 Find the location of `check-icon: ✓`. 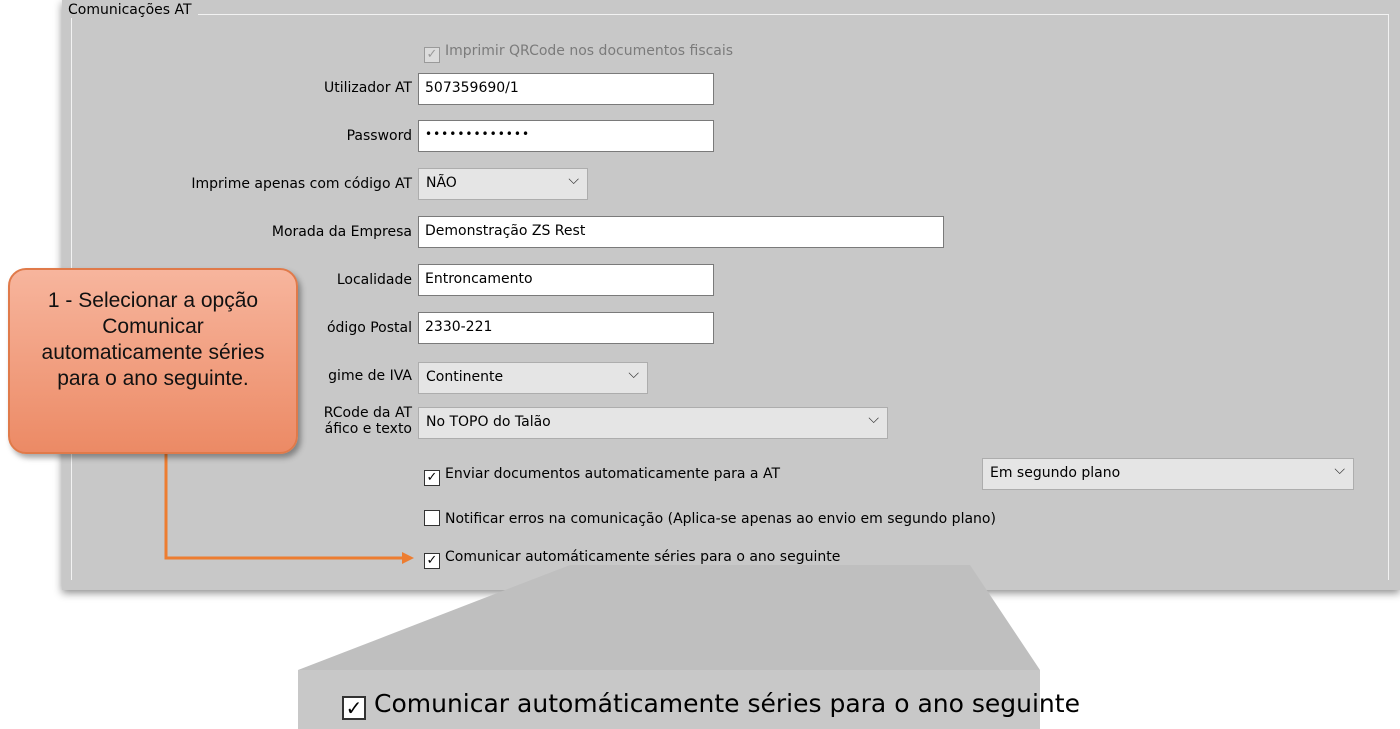

check-icon: ✓ is located at coordinates (354, 708).